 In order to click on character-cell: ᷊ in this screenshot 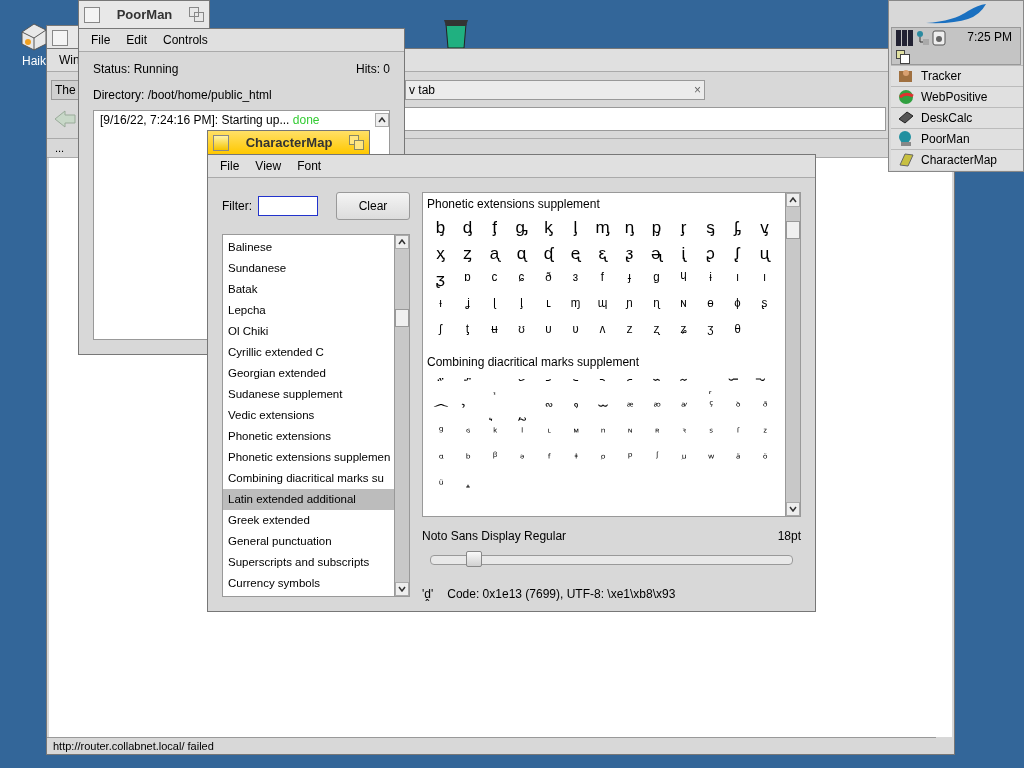, I will do `click(710, 386)`.